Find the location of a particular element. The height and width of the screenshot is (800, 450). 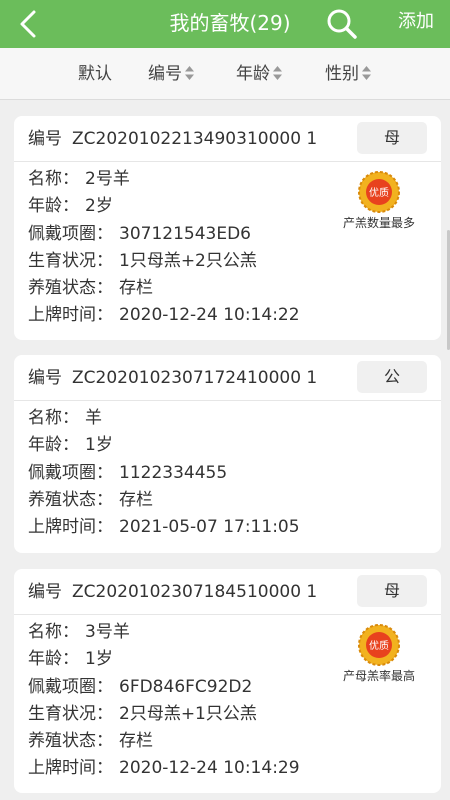

field-value: 2只母羔+1只公羔 is located at coordinates (188, 713).